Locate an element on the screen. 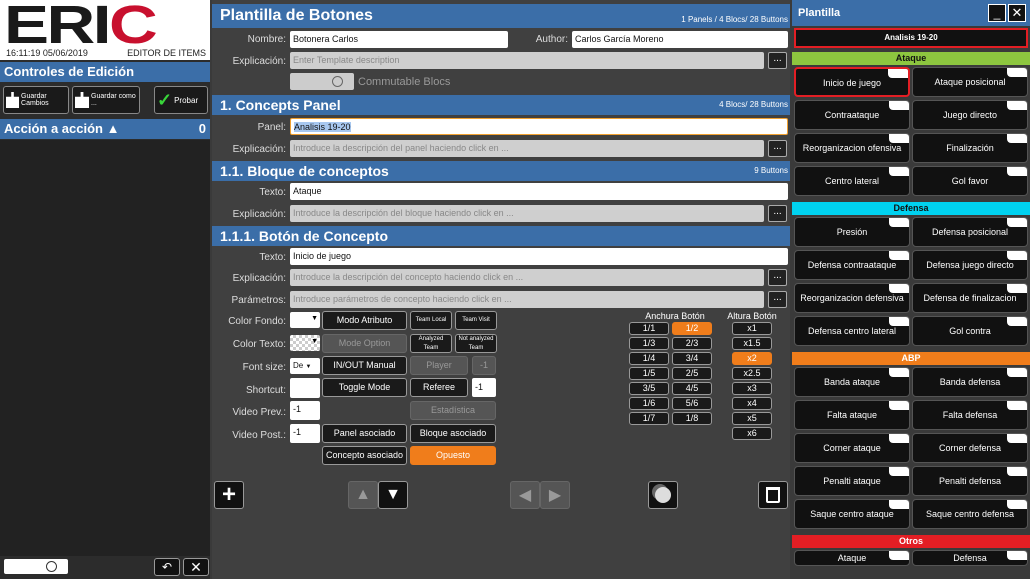 The image size is (1030, 579). preview-concept-button: Banda defensa is located at coordinates (970, 382).